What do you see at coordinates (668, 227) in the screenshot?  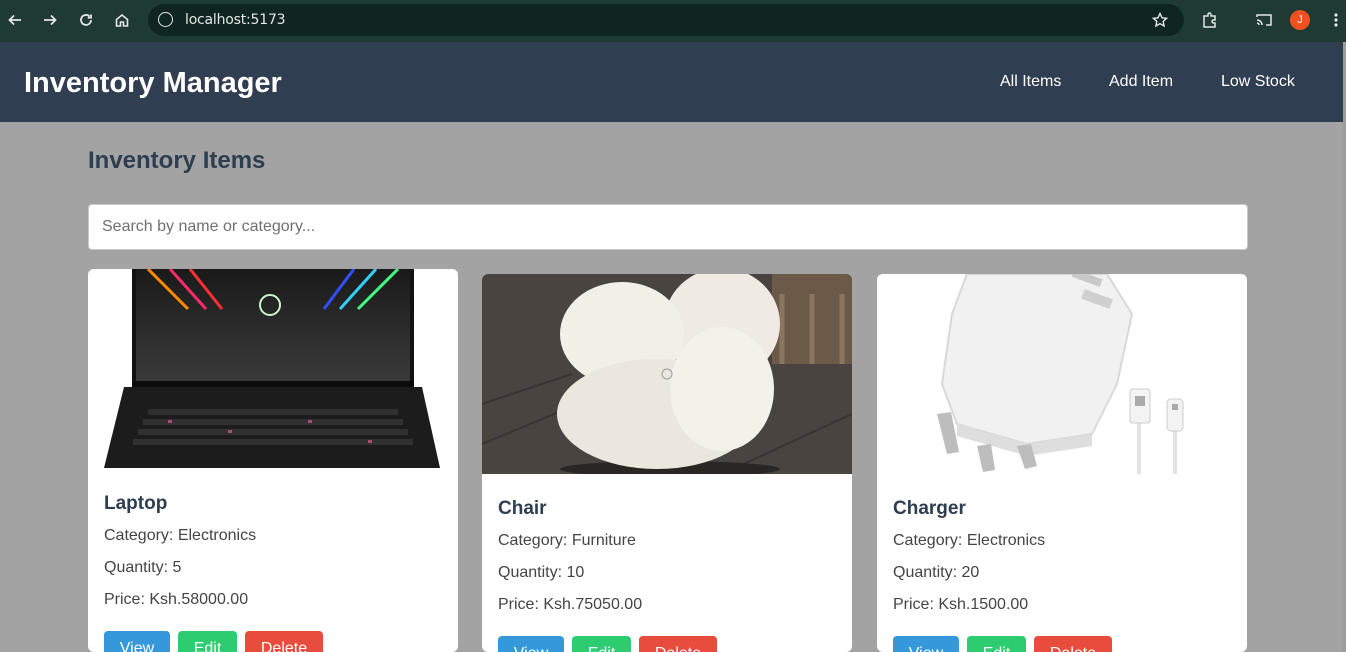 I see `search-input` at bounding box center [668, 227].